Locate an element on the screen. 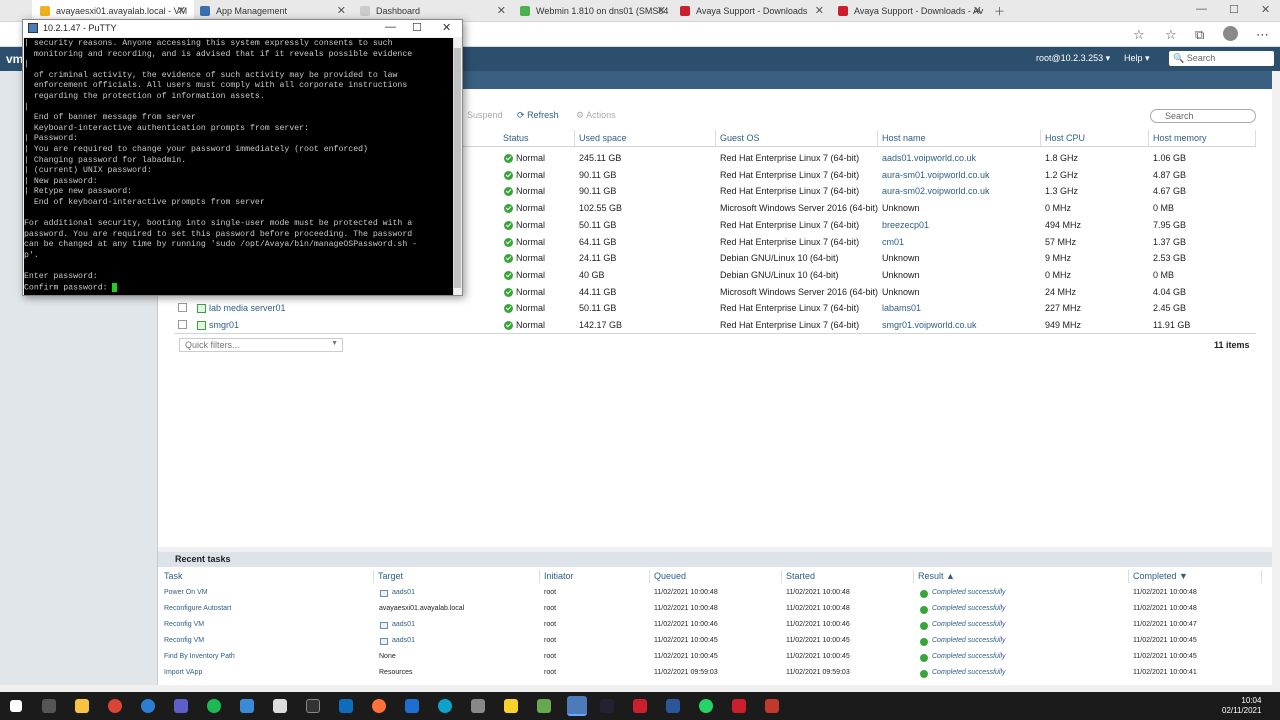 The height and width of the screenshot is (720, 1280). user-menu: root@10.2.3.253 ▾ is located at coordinates (1073, 58).